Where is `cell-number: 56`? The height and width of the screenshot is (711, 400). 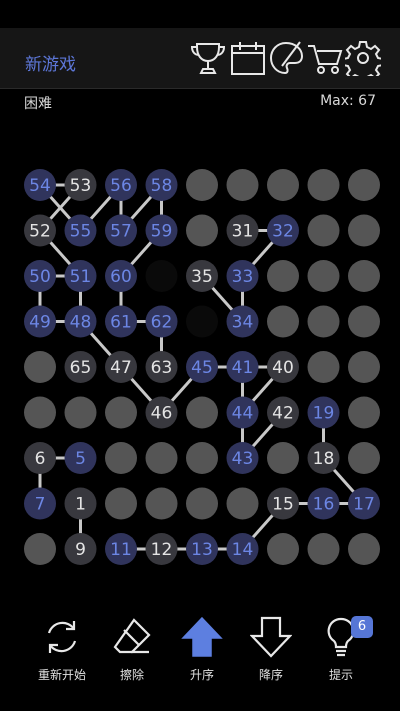
cell-number: 56 is located at coordinates (121, 186).